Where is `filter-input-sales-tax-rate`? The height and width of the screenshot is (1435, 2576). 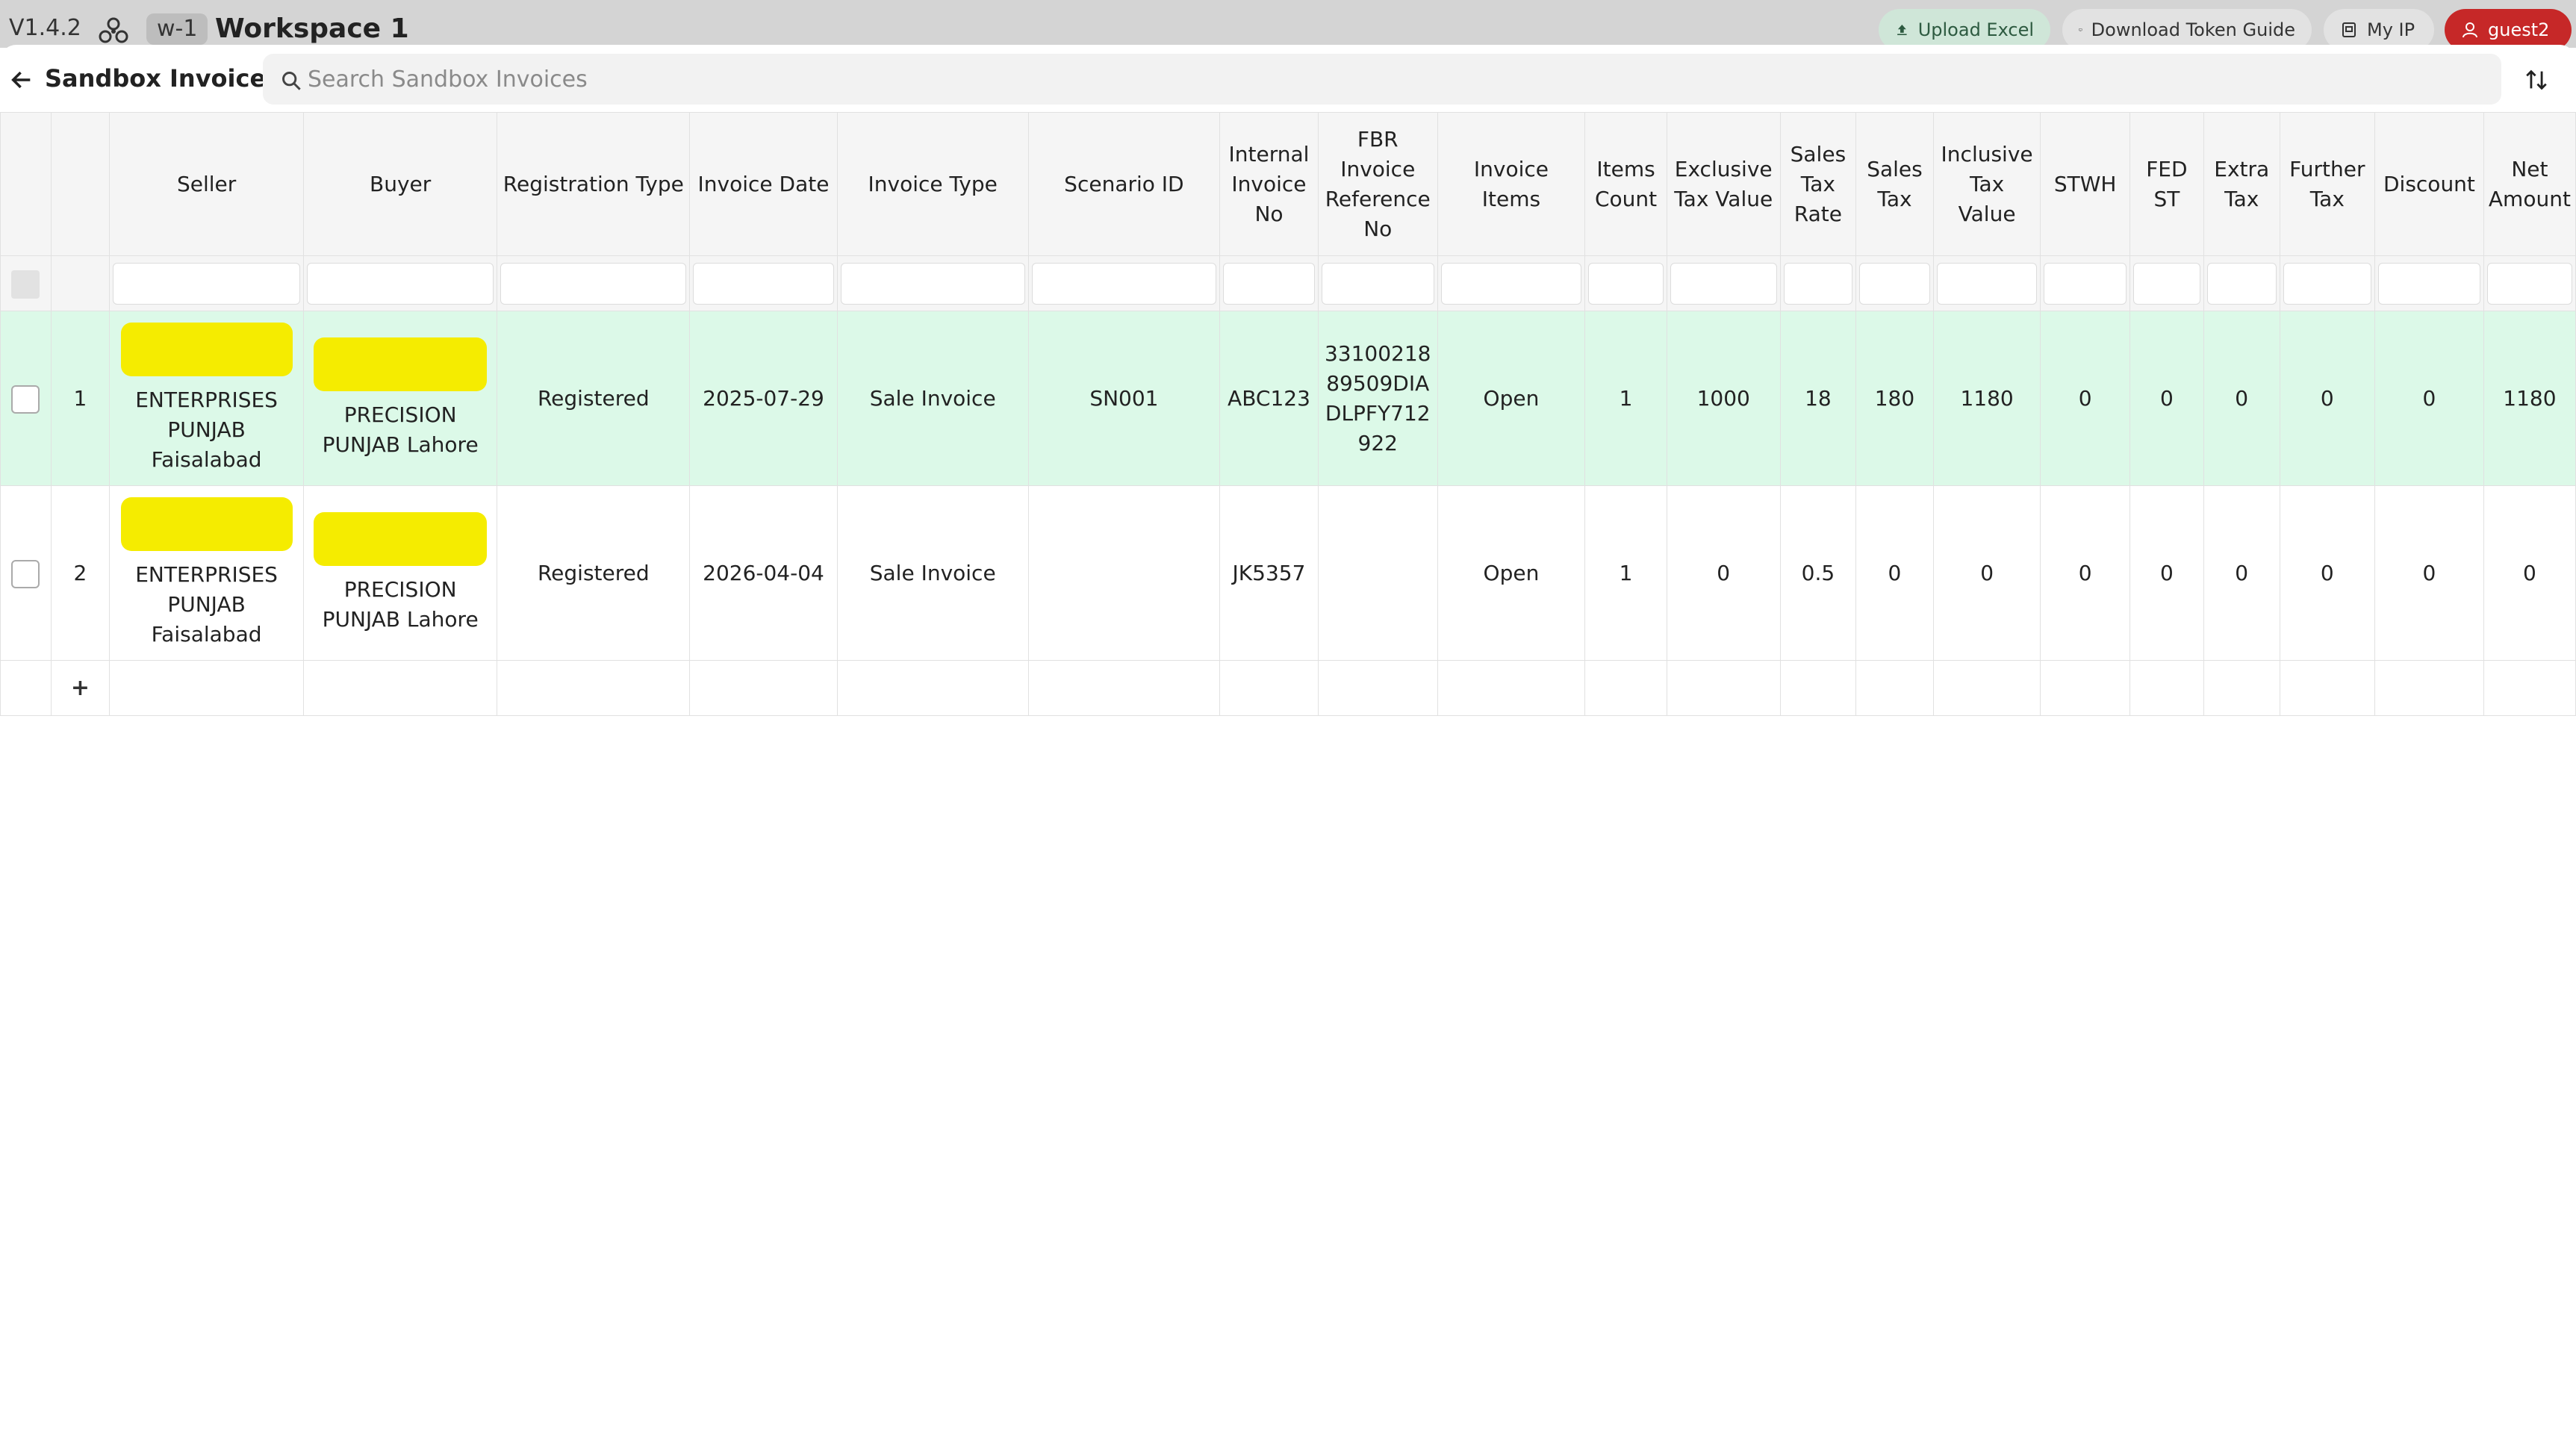 filter-input-sales-tax-rate is located at coordinates (1818, 283).